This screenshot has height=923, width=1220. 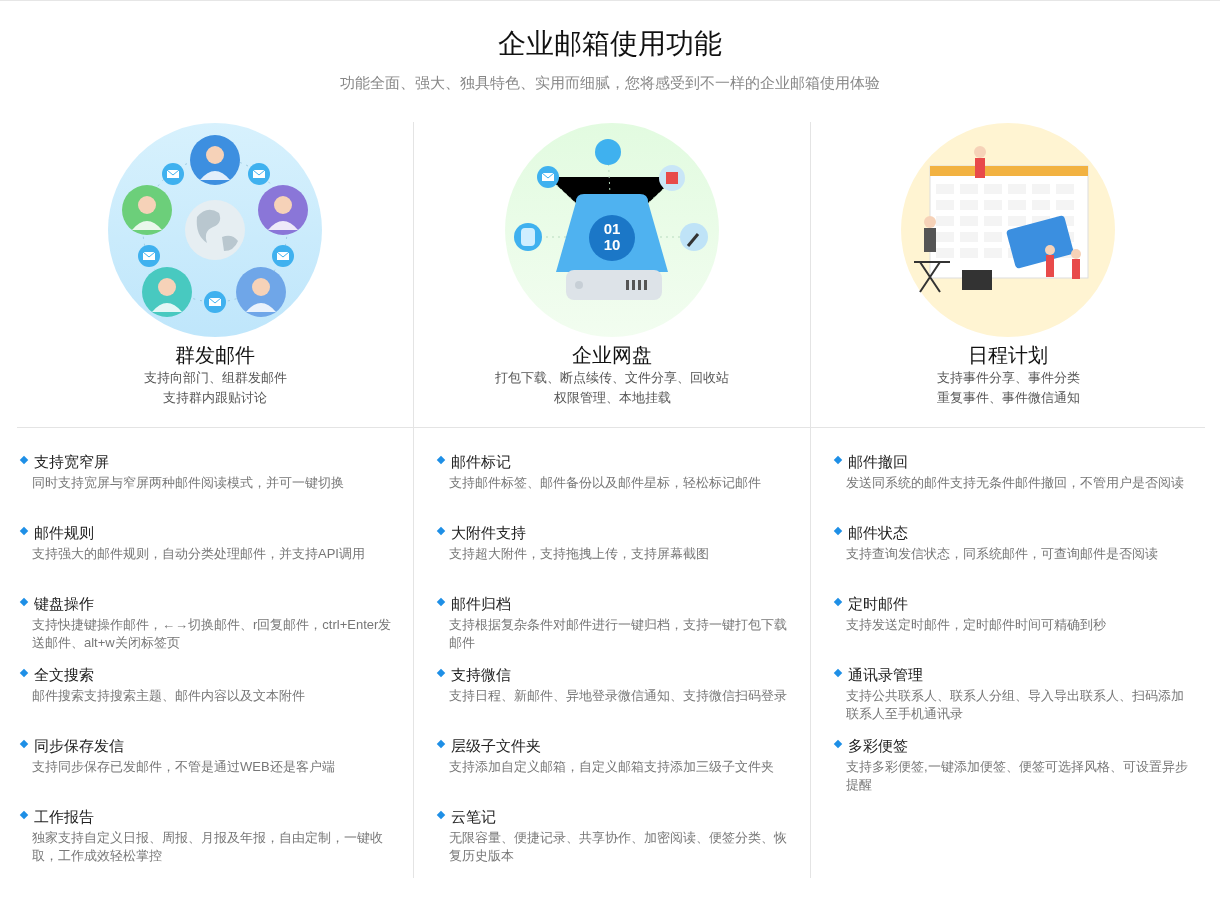 I want to click on feature-heading: 日程计划, so click(x=1008, y=355).